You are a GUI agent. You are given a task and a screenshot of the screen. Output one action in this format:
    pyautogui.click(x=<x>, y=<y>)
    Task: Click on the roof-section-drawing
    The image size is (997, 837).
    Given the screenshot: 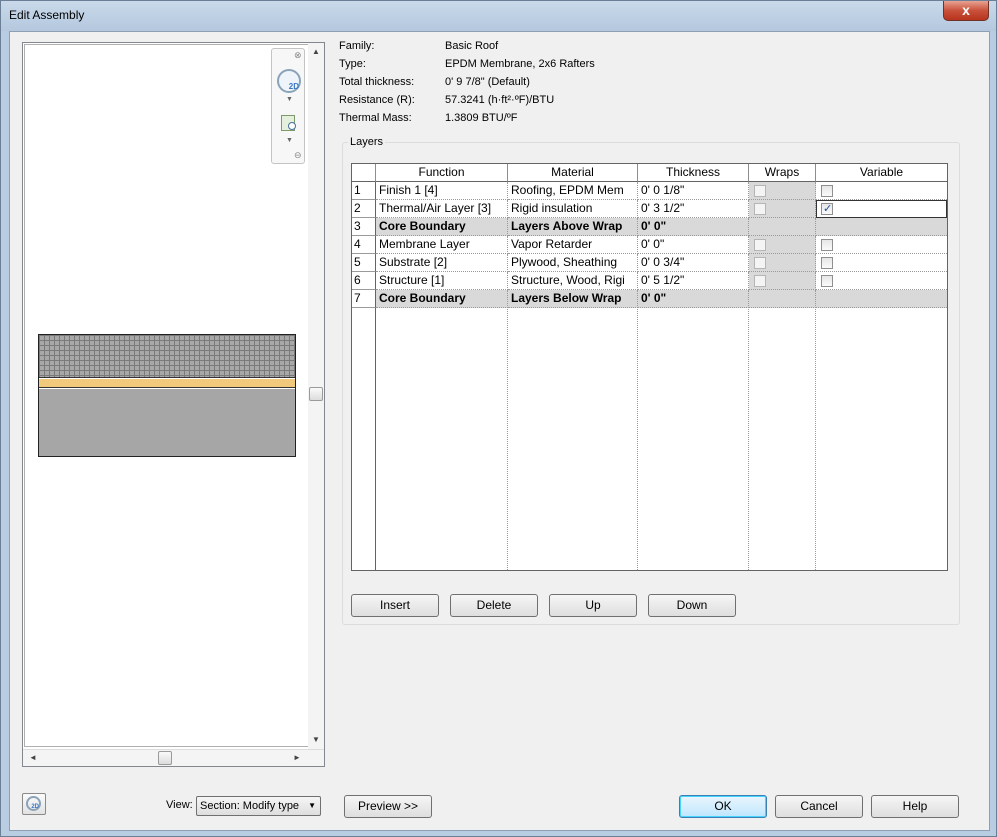 What is the action you would take?
    pyautogui.click(x=167, y=395)
    